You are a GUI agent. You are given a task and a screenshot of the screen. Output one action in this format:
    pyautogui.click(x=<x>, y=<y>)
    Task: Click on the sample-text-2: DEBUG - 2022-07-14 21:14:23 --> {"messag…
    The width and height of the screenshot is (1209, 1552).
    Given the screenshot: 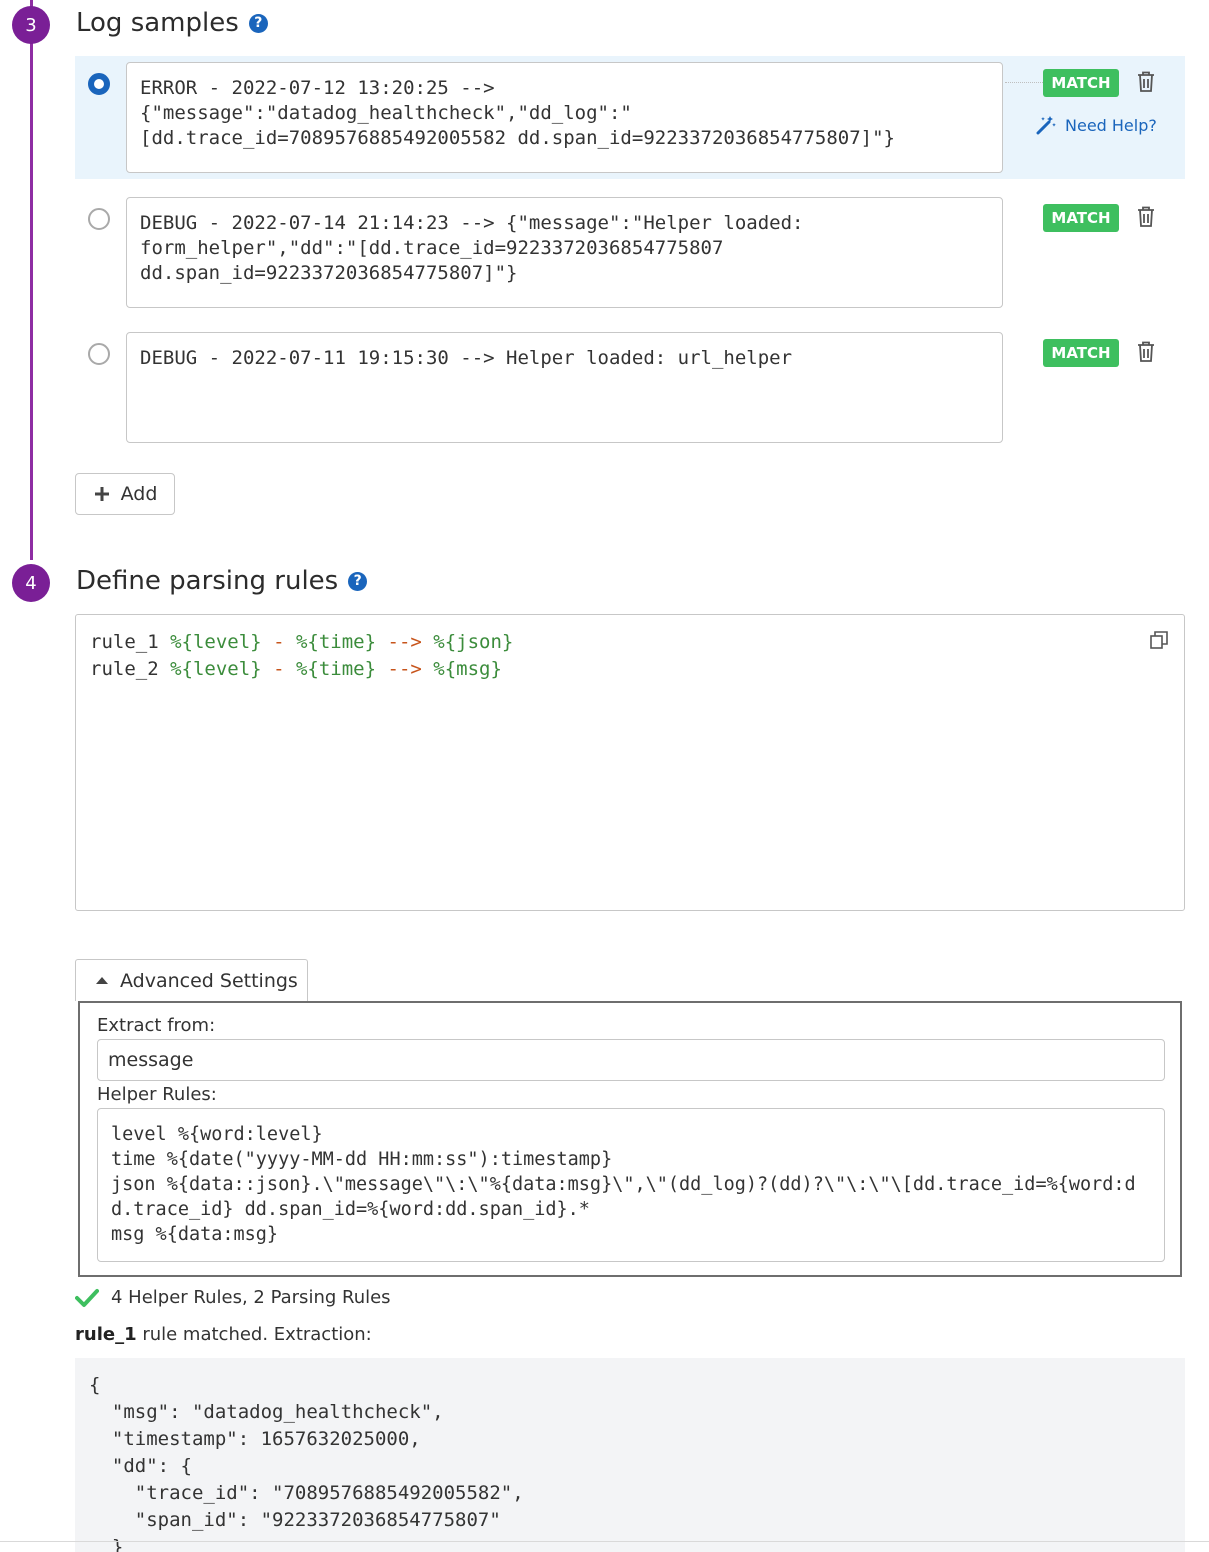 What is the action you would take?
    pyautogui.click(x=564, y=252)
    